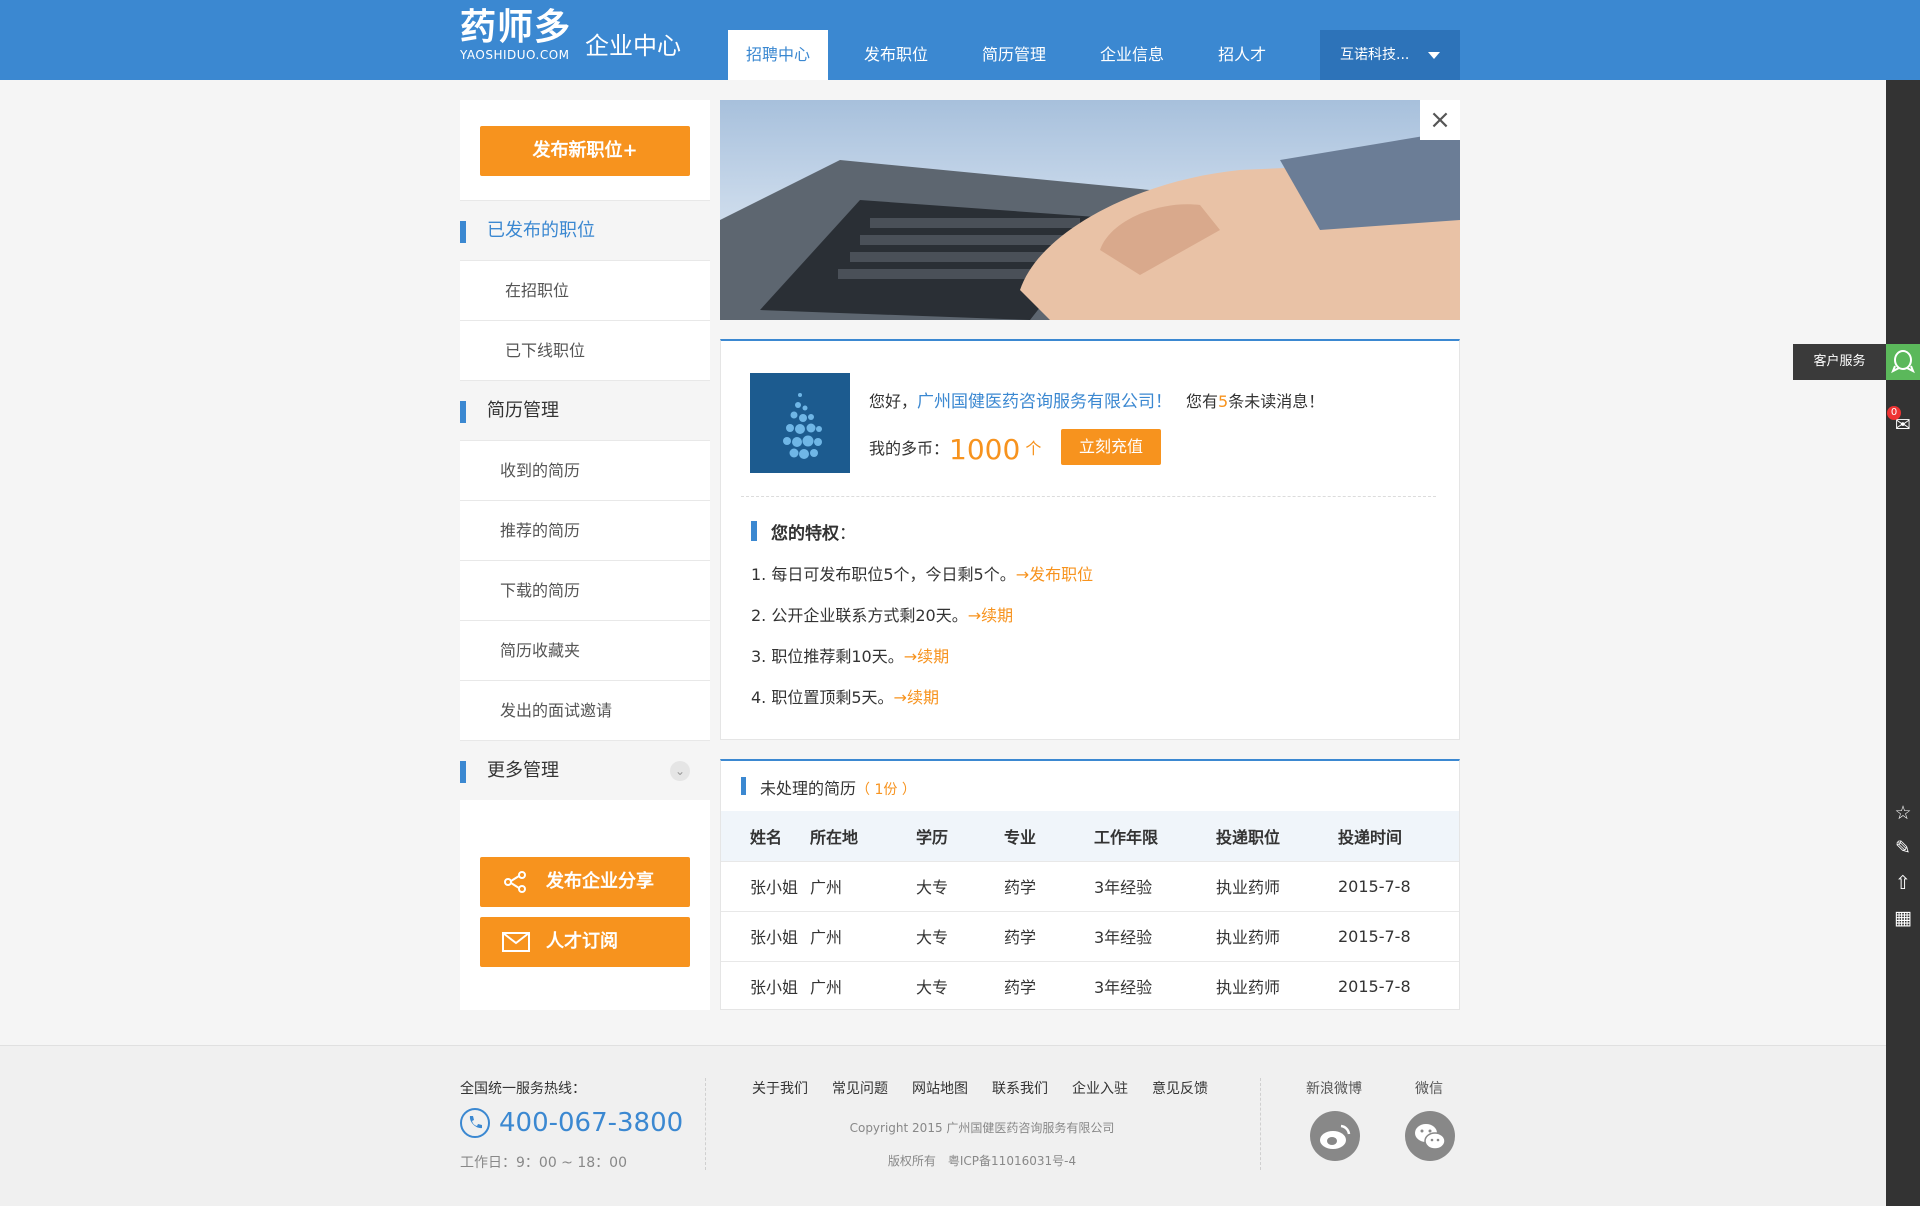 The width and height of the screenshot is (1920, 1206). Describe the element at coordinates (765, 836) in the screenshot. I see `col-name: 姓名` at that location.